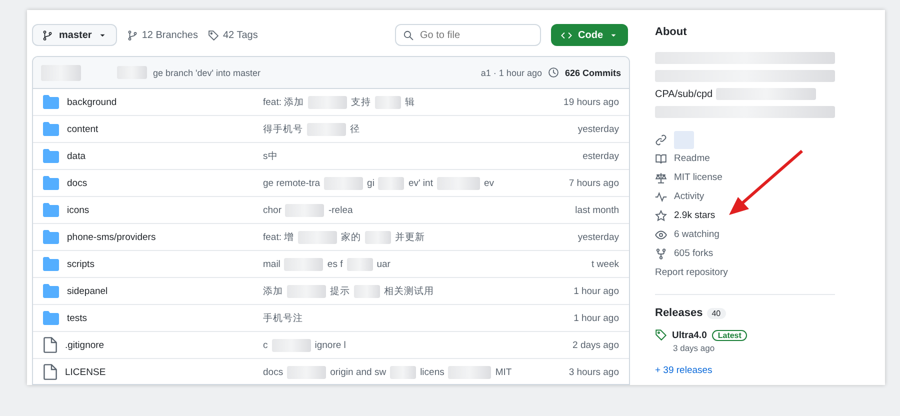 This screenshot has height=416, width=900. What do you see at coordinates (698, 177) in the screenshot?
I see `sidebar-link: MIT license` at bounding box center [698, 177].